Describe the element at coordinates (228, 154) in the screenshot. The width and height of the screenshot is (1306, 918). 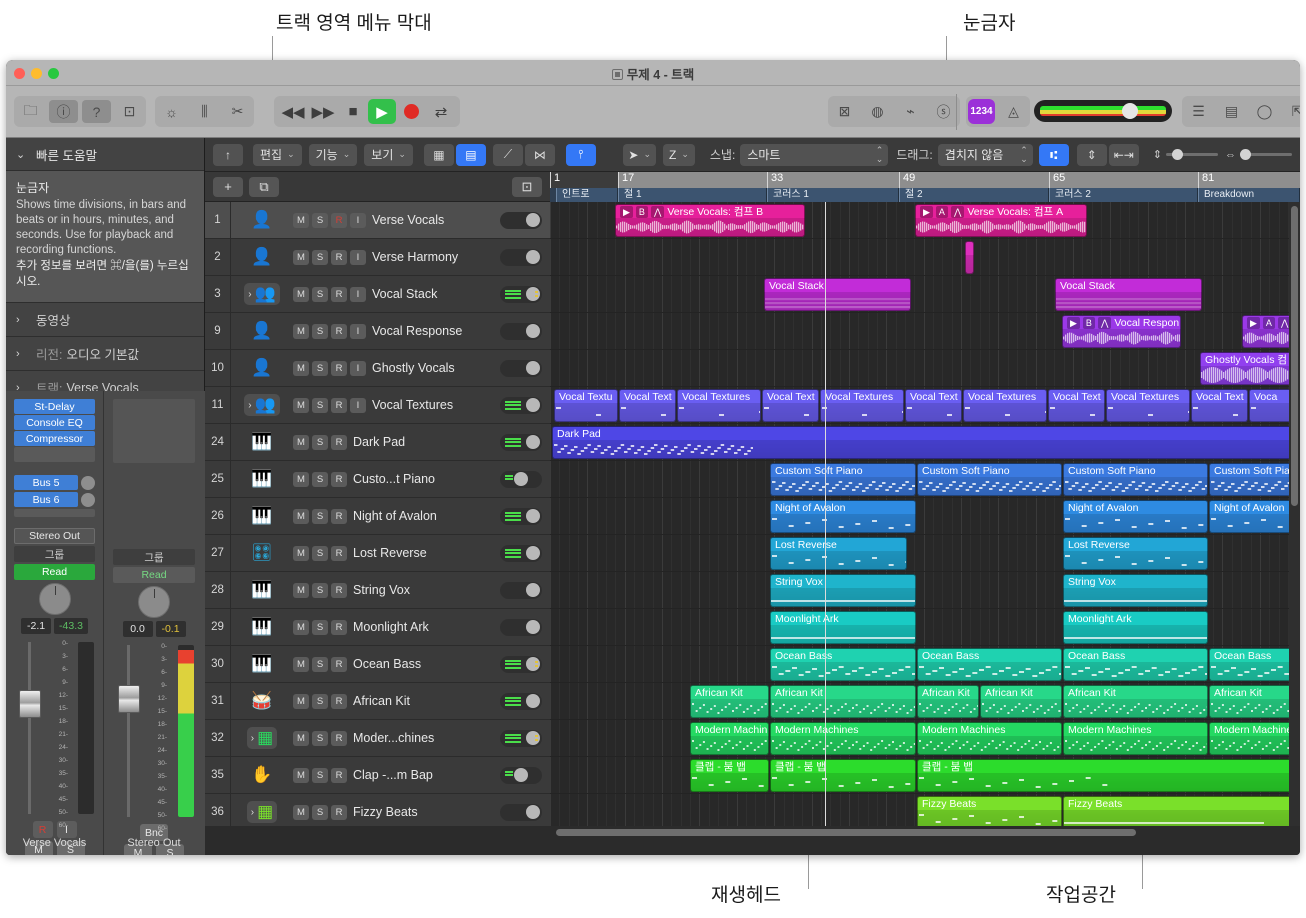
I see `arrow-up-icon: ↑` at that location.